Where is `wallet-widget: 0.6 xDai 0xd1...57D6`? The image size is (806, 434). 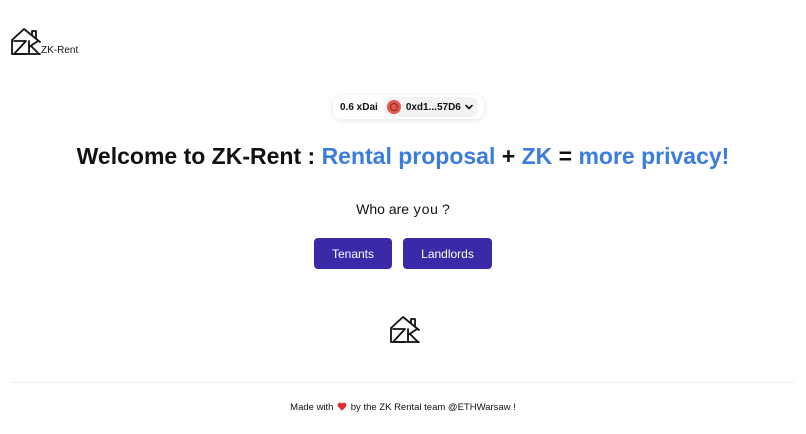
wallet-widget: 0.6 xDai 0xd1...57D6 is located at coordinates (408, 107).